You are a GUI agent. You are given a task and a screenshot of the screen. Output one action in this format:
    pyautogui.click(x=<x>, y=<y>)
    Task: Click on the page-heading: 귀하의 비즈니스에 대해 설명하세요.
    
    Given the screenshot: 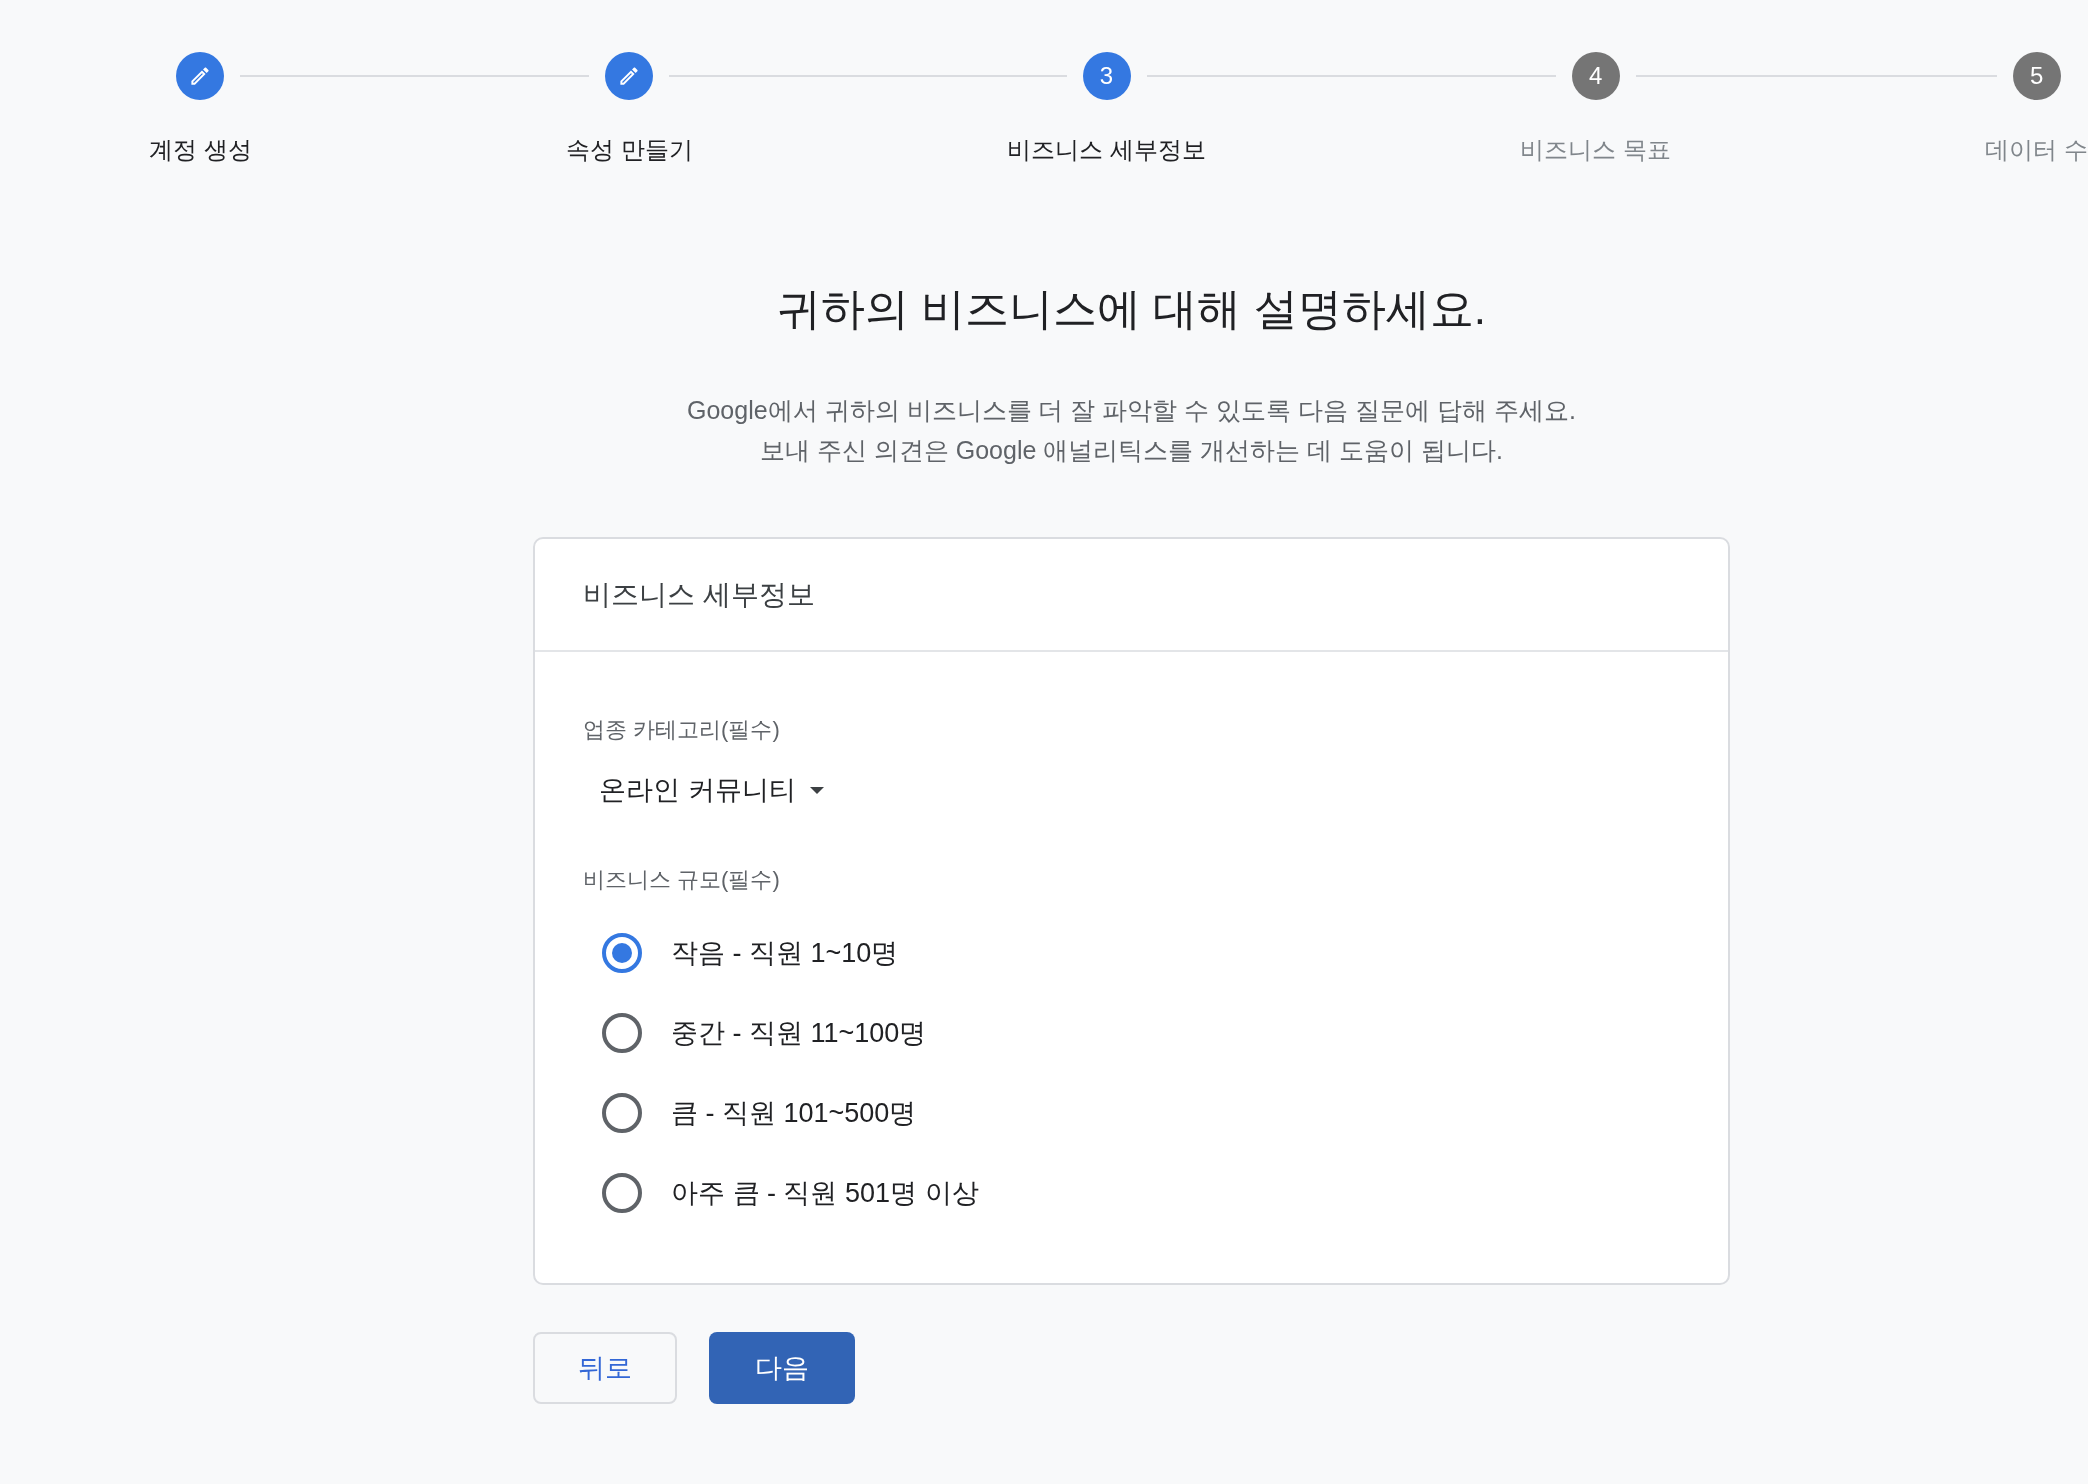 What is the action you would take?
    pyautogui.click(x=1131, y=309)
    